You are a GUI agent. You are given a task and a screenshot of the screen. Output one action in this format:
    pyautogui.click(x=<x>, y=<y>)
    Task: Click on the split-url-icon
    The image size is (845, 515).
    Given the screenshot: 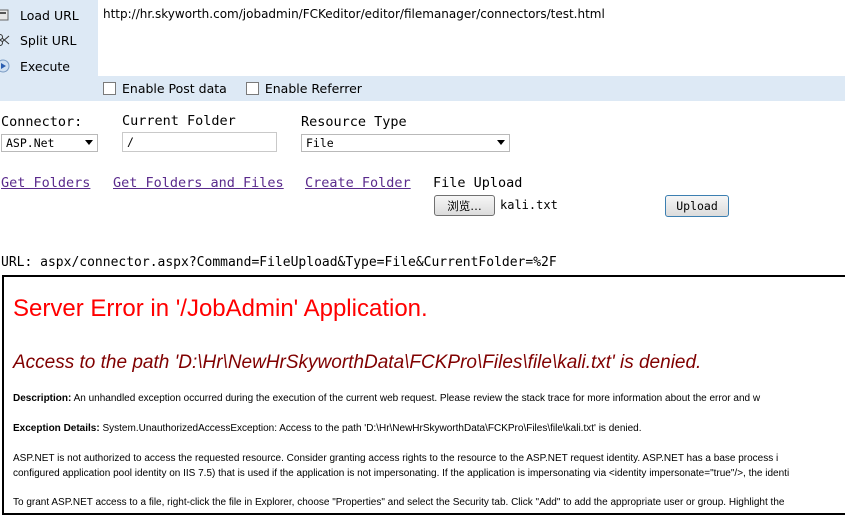 What is the action you would take?
    pyautogui.click(x=5, y=40)
    